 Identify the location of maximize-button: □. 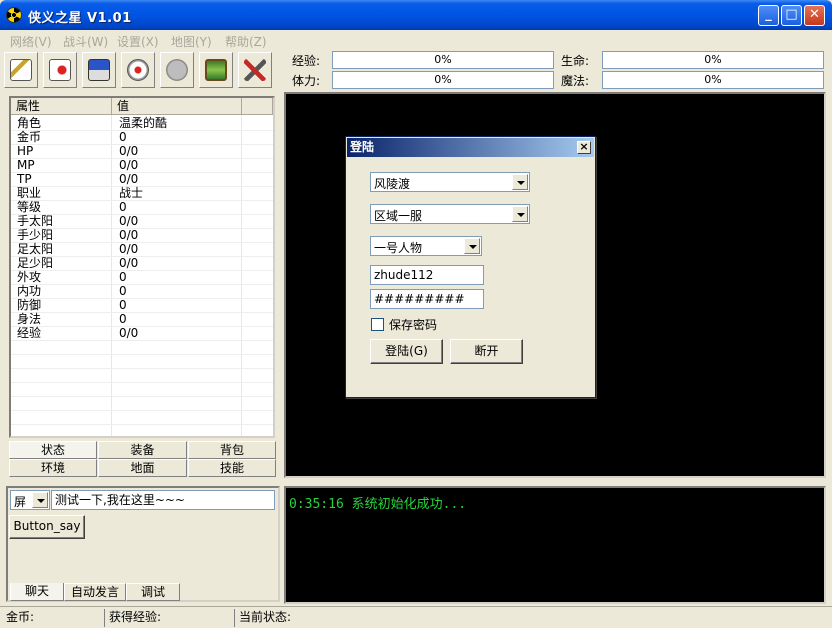
(791, 15).